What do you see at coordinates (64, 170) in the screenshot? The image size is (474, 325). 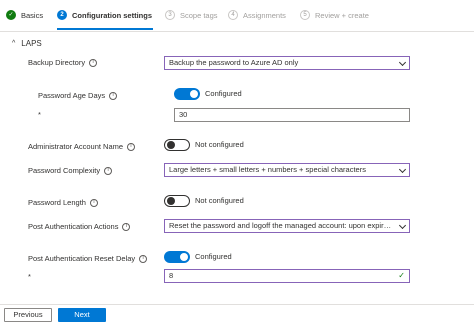 I see `setting-label-text: Password Complexity` at bounding box center [64, 170].